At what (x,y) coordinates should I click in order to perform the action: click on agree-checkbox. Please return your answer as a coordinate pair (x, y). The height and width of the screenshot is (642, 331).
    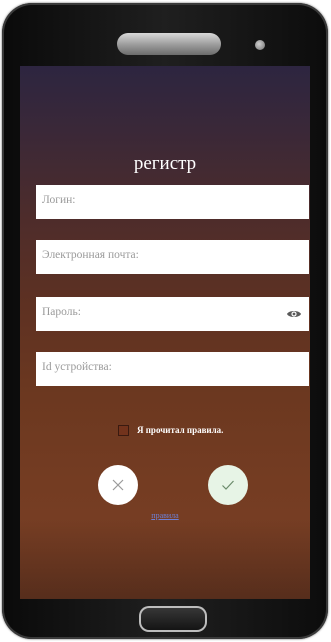
    Looking at the image, I should click on (123, 430).